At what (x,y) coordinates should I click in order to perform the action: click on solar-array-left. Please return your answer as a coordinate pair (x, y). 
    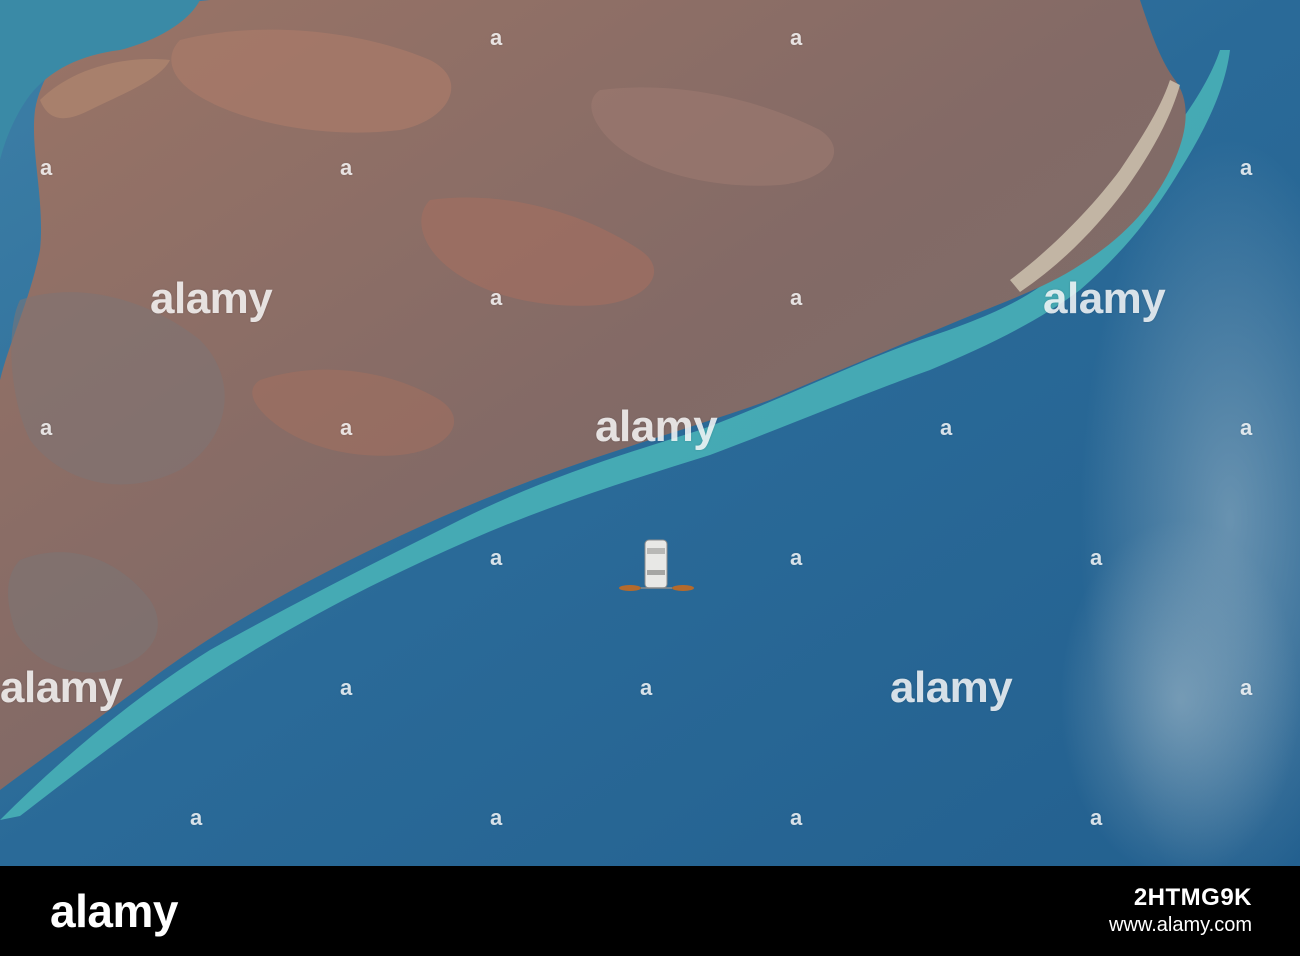
    Looking at the image, I should click on (630, 588).